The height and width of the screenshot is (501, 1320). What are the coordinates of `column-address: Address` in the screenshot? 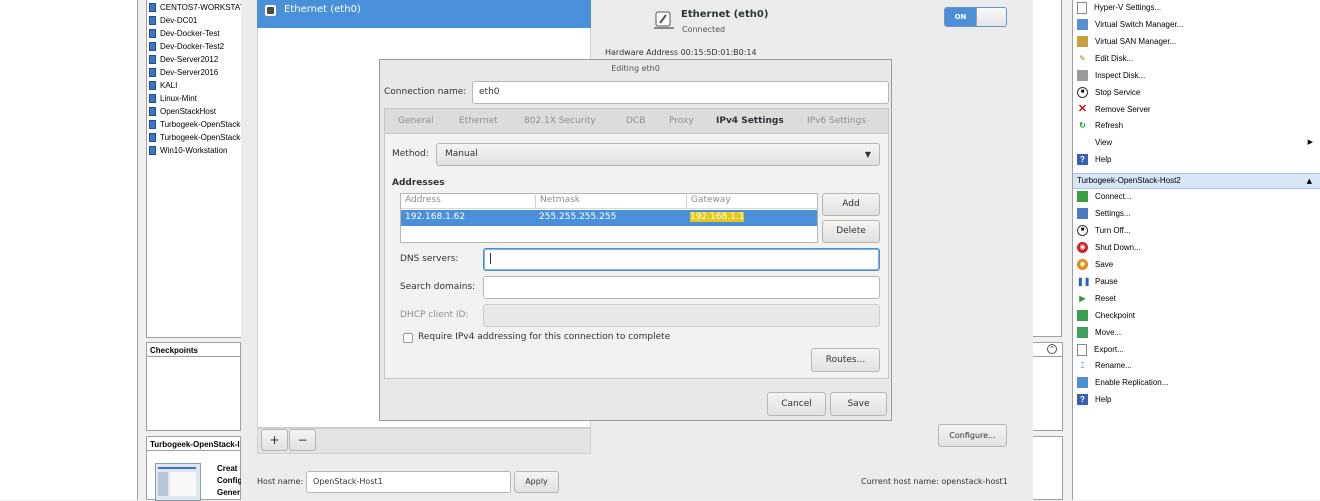 It's located at (423, 200).